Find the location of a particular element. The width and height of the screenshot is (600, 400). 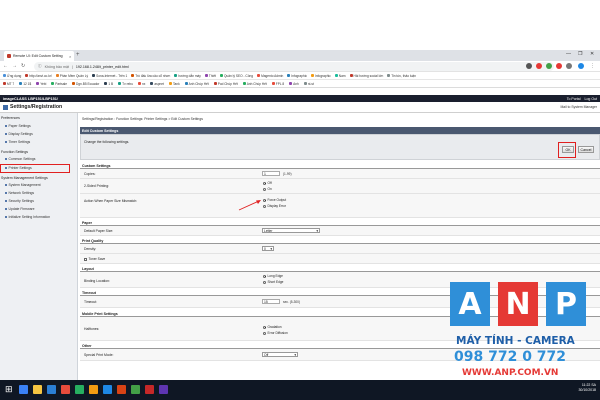

bookmark-label: Ứng dụng is located at coordinates (14, 75).